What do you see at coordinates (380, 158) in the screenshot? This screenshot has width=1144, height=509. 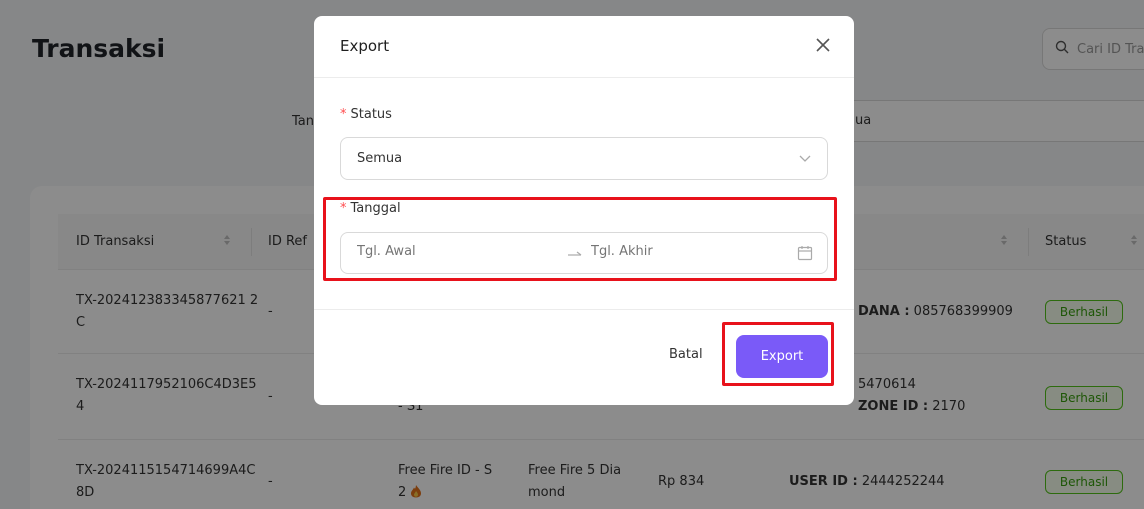 I see `status-select-value: Semua` at bounding box center [380, 158].